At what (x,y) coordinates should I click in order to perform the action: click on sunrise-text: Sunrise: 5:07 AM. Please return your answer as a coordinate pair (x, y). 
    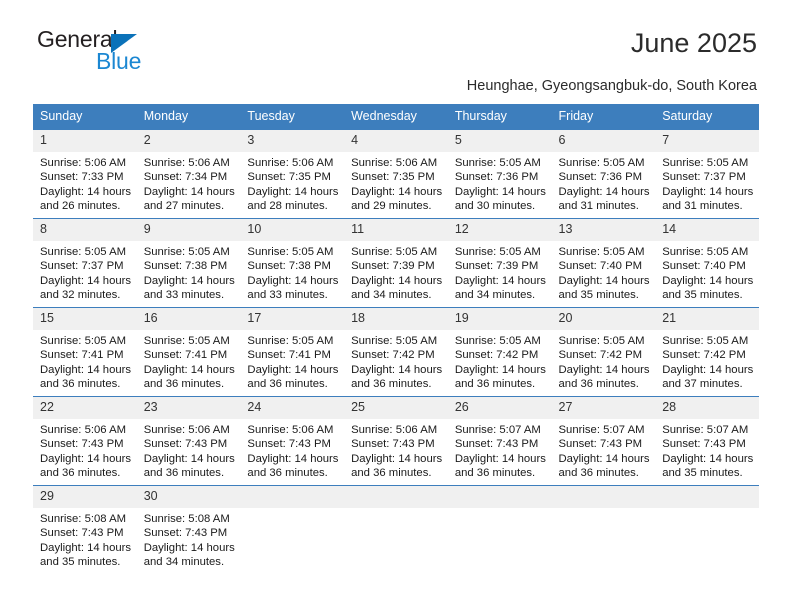
    Looking at the image, I should click on (601, 430).